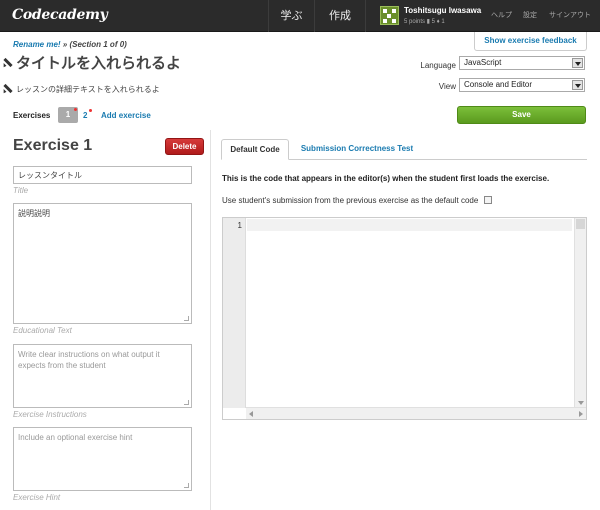 The width and height of the screenshot is (600, 510). Describe the element at coordinates (498, 84) in the screenshot. I see `view-value: Console and Editor` at that location.